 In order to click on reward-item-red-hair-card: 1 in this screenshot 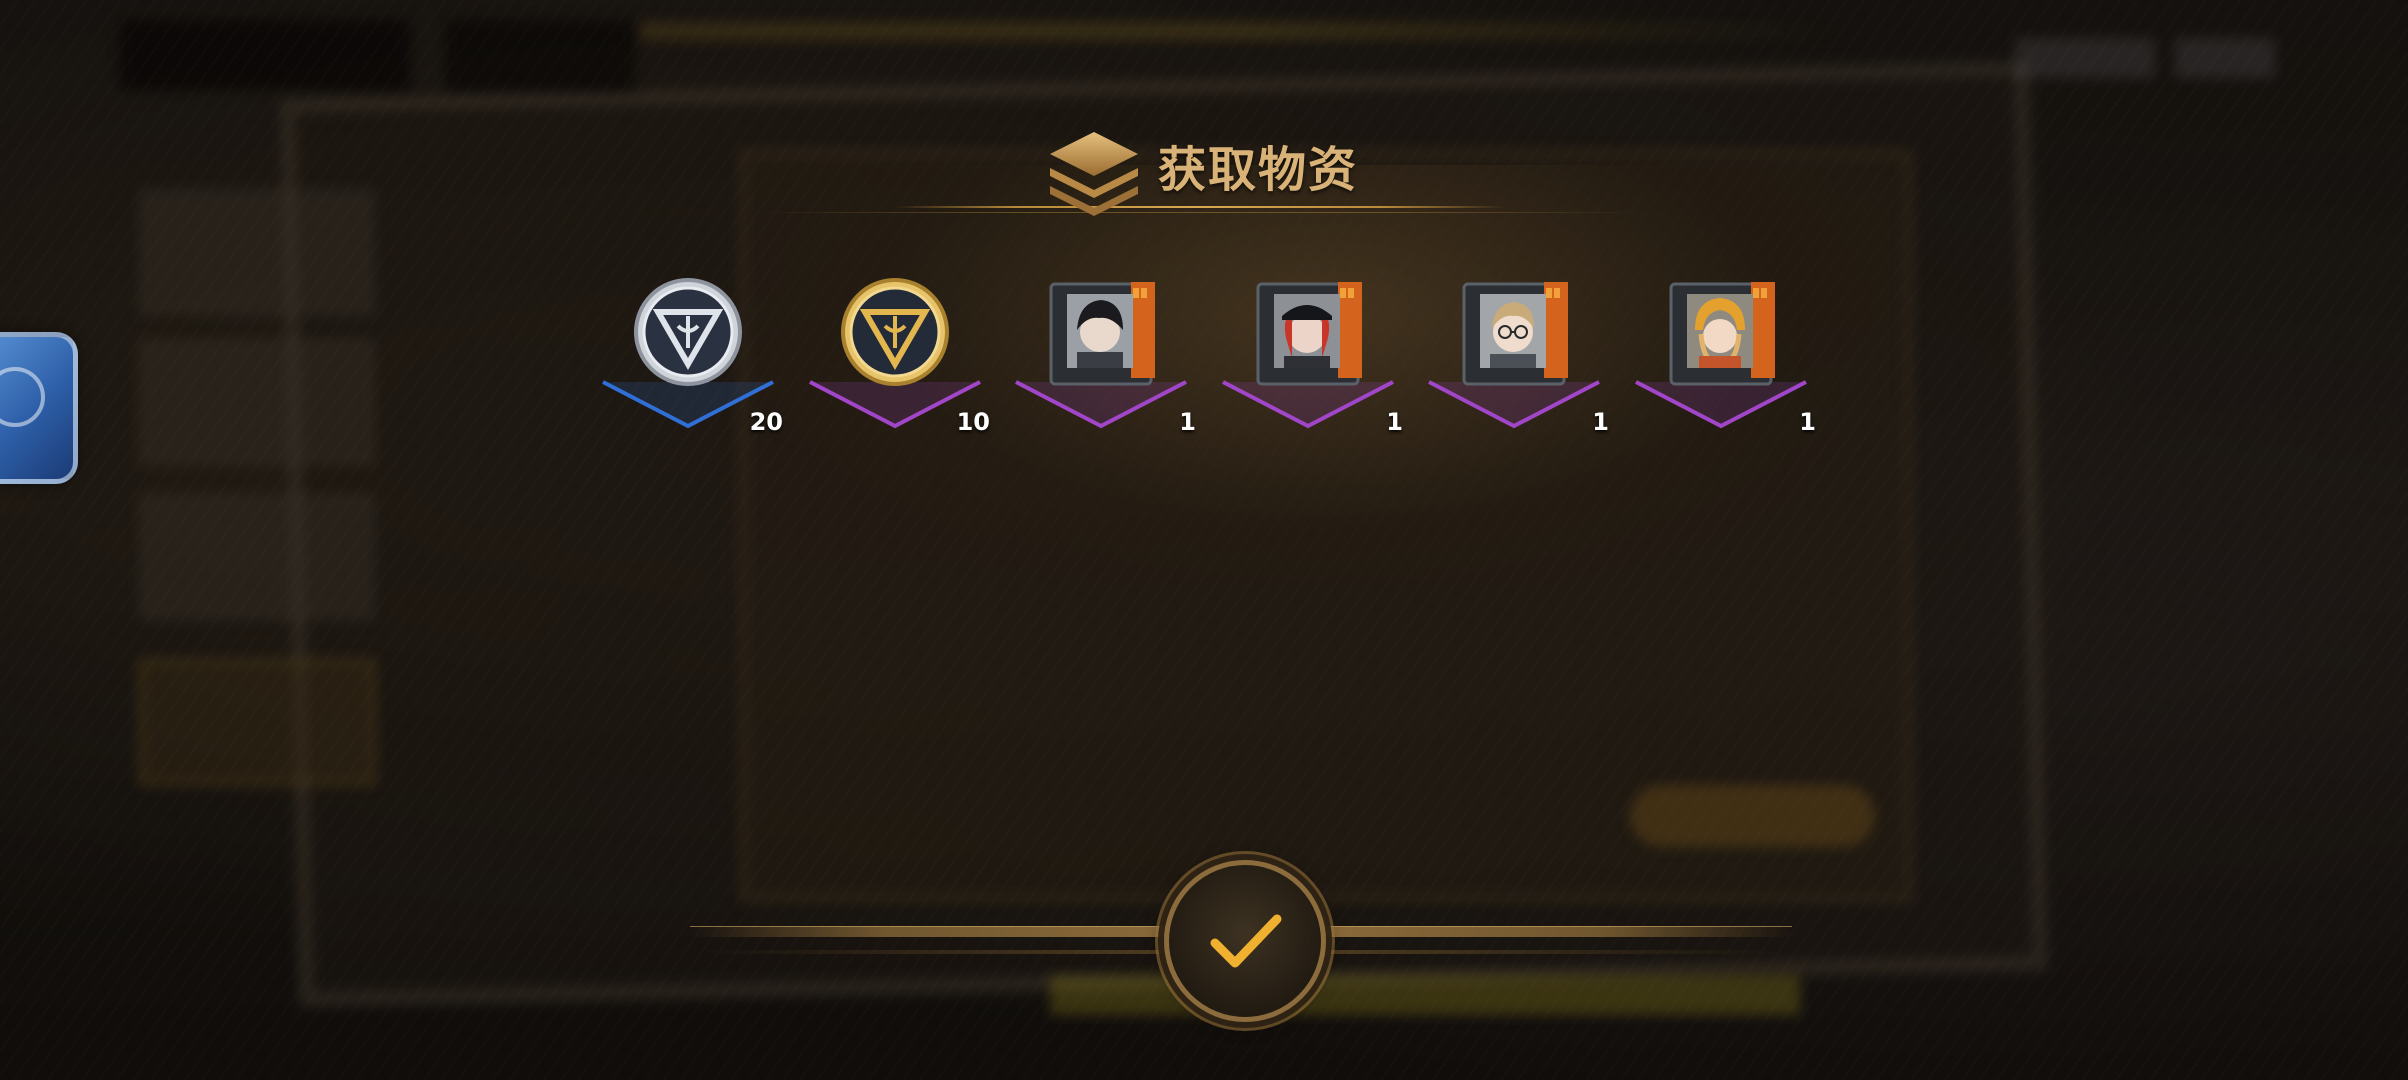, I will do `click(1308, 357)`.